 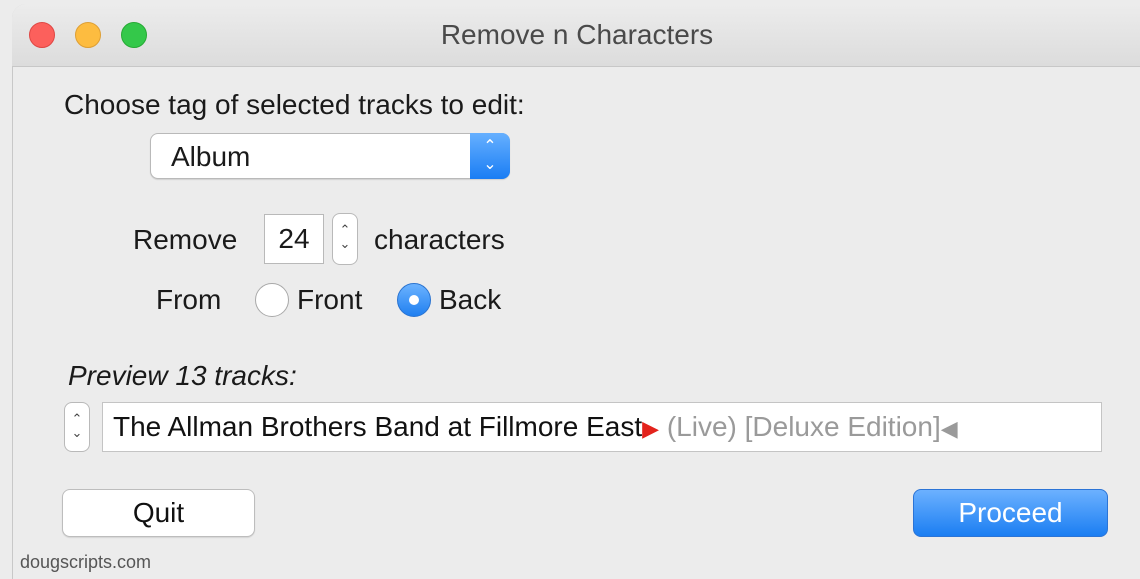 What do you see at coordinates (189, 299) in the screenshot?
I see `from-label: From` at bounding box center [189, 299].